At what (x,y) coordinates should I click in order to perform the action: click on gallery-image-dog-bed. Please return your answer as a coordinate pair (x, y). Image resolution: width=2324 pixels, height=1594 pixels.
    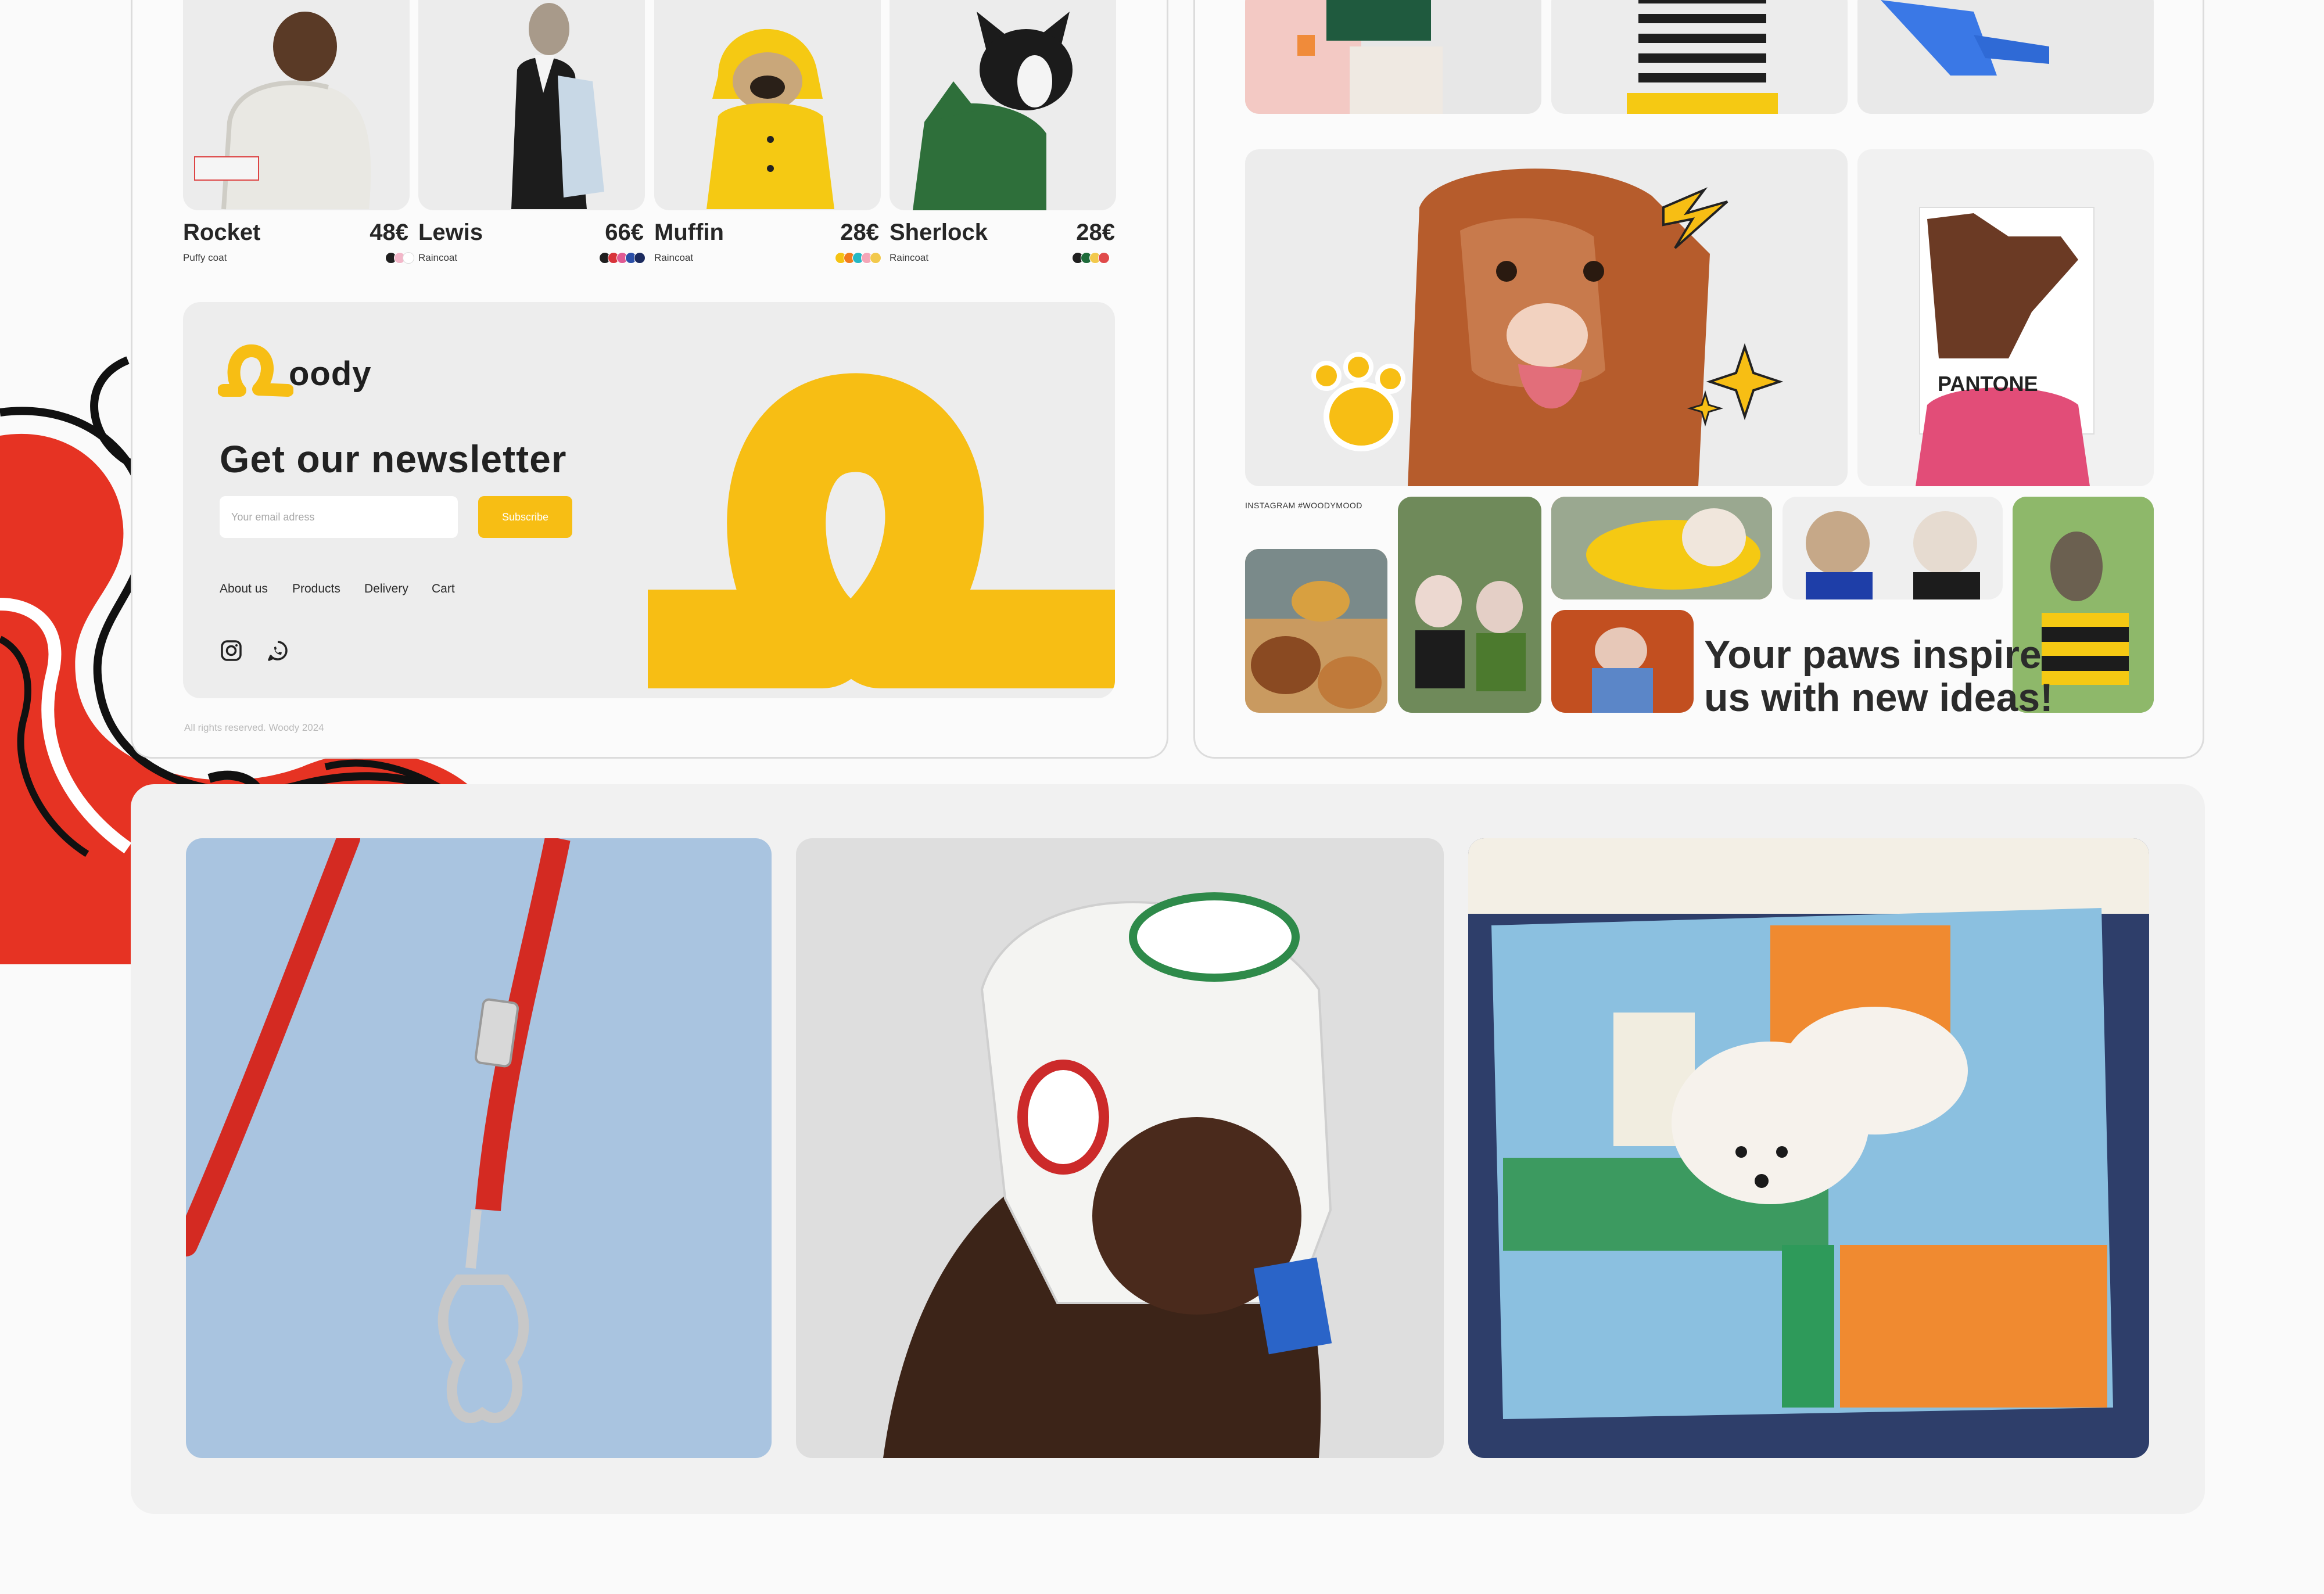
    Looking at the image, I should click on (1808, 1148).